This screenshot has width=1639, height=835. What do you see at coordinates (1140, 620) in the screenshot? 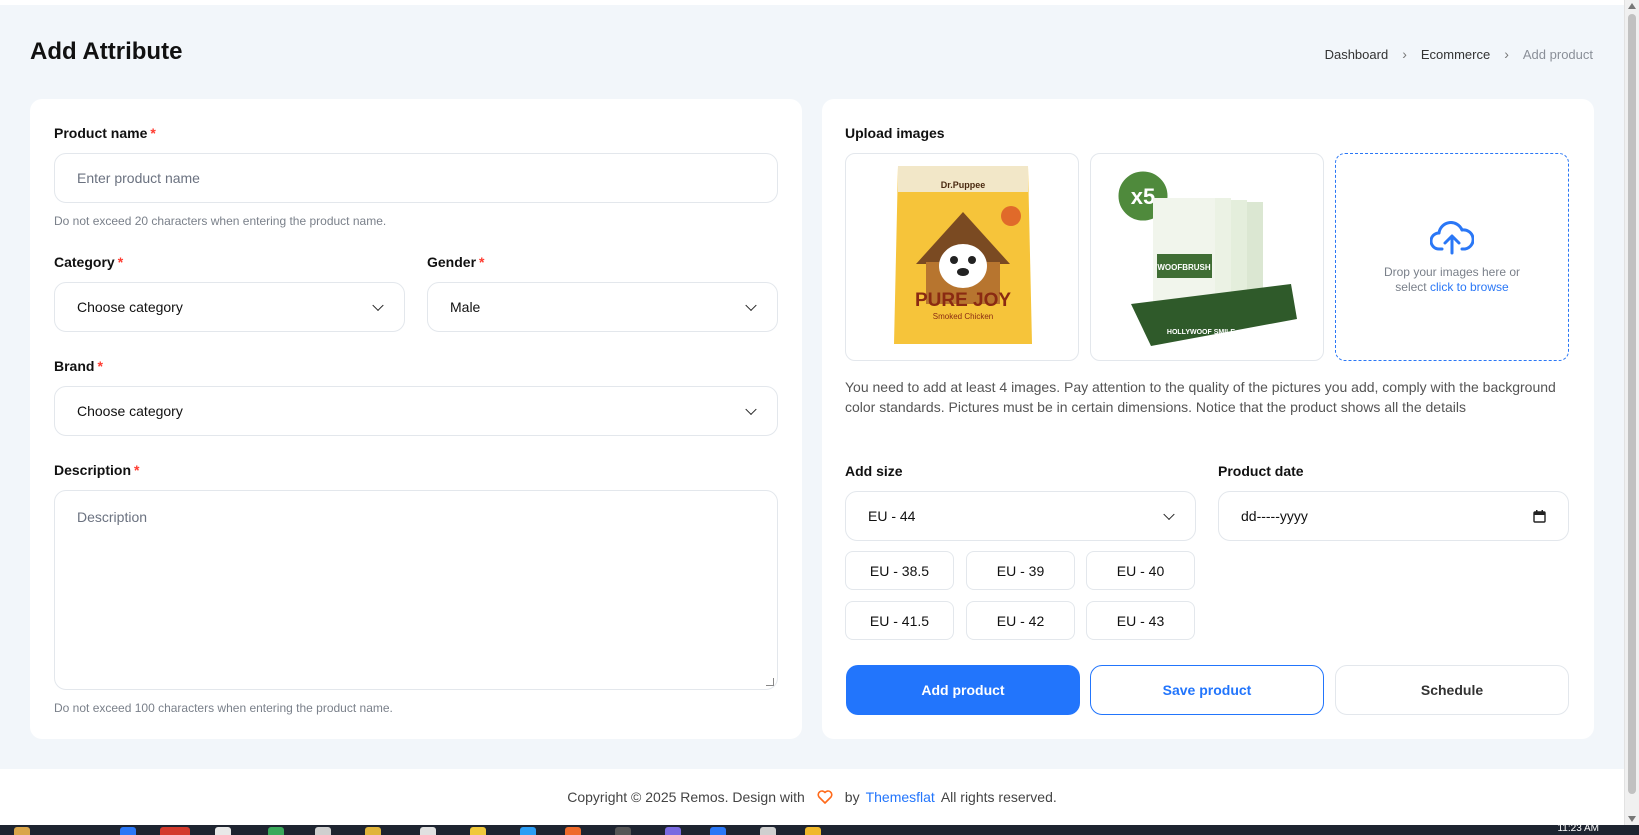
I see `size-chip-43: EU - 43` at bounding box center [1140, 620].